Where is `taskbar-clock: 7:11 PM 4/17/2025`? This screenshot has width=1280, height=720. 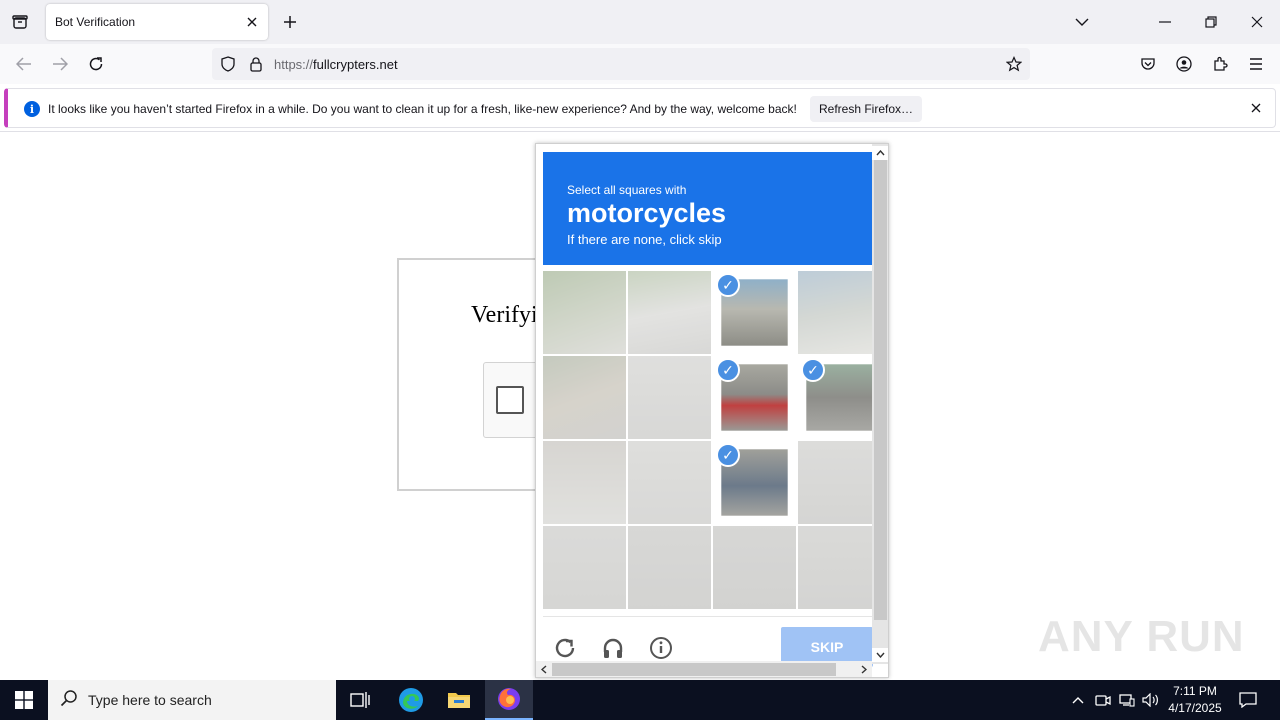
taskbar-clock: 7:11 PM 4/17/2025 is located at coordinates (1195, 700).